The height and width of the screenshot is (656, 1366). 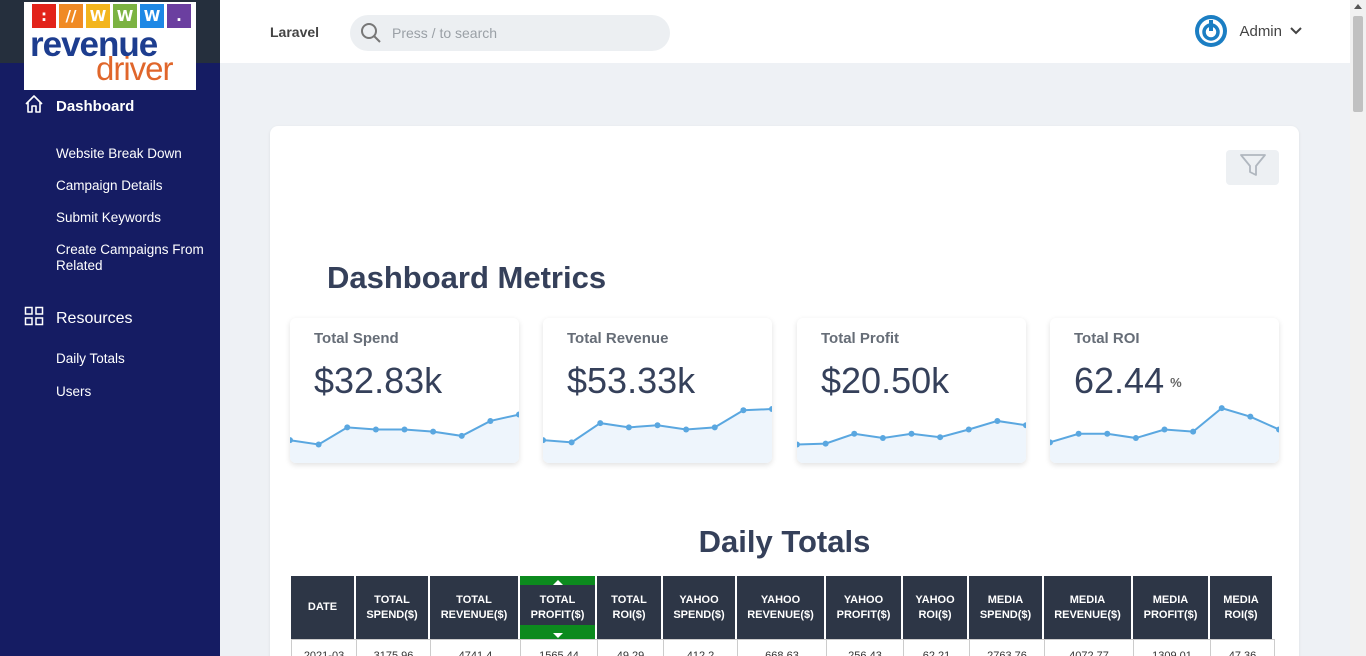 I want to click on user-menu: Admin, so click(x=1248, y=31).